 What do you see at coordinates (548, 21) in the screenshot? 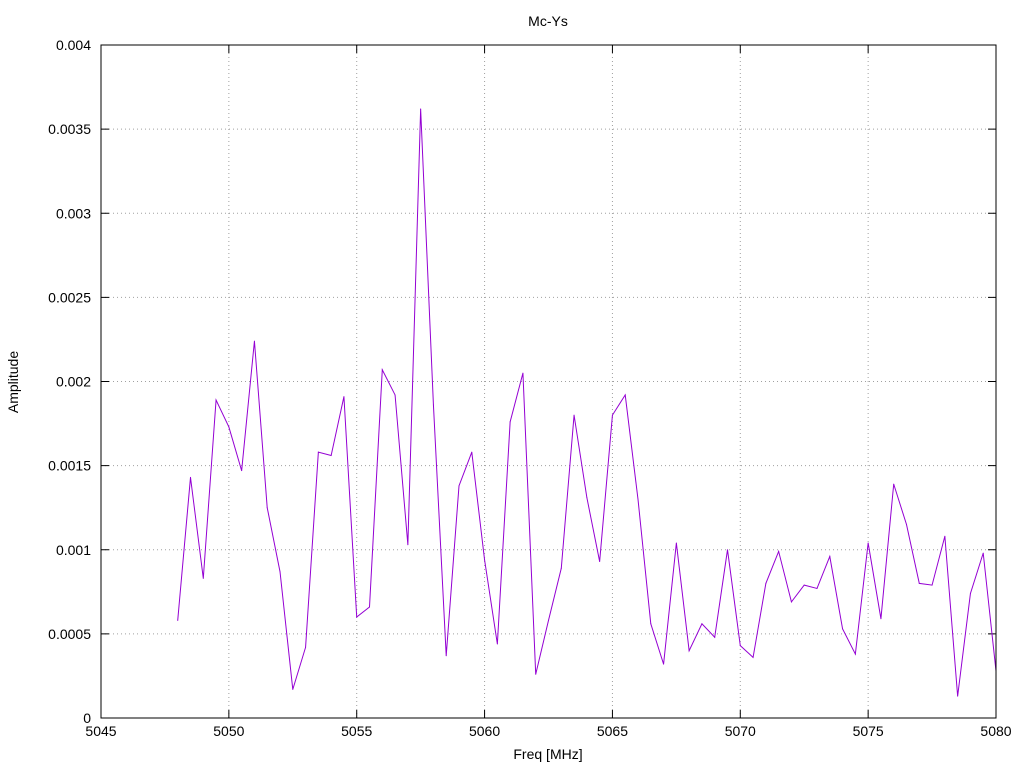
I see `chart-title: Mc-Ys` at bounding box center [548, 21].